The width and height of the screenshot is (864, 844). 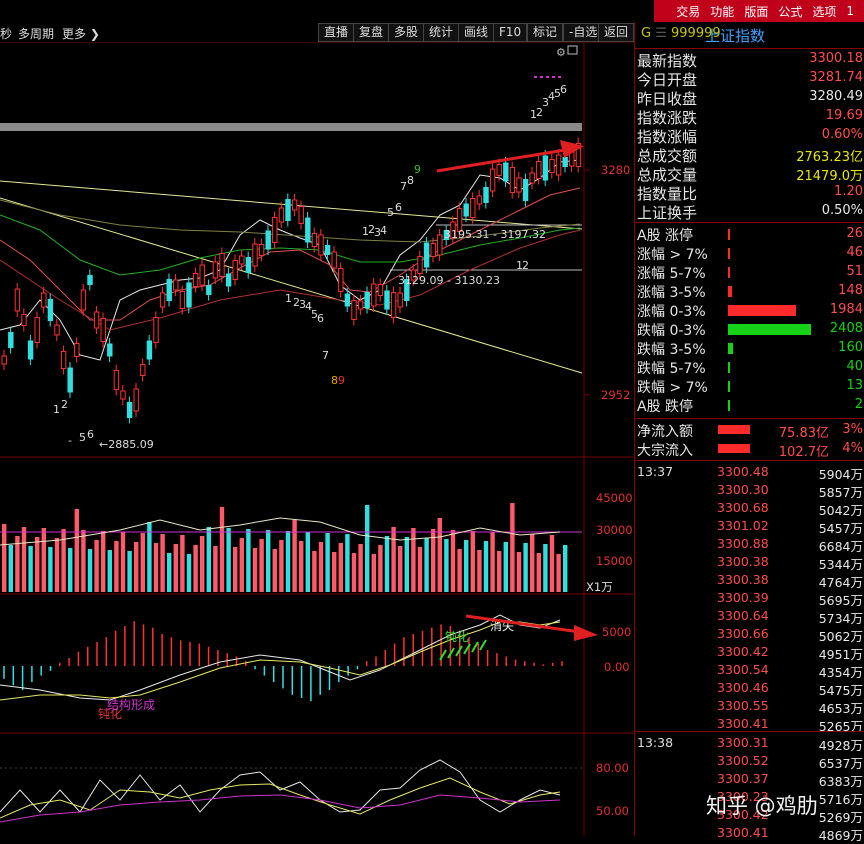 What do you see at coordinates (336, 32) in the screenshot?
I see `live-button: 直播` at bounding box center [336, 32].